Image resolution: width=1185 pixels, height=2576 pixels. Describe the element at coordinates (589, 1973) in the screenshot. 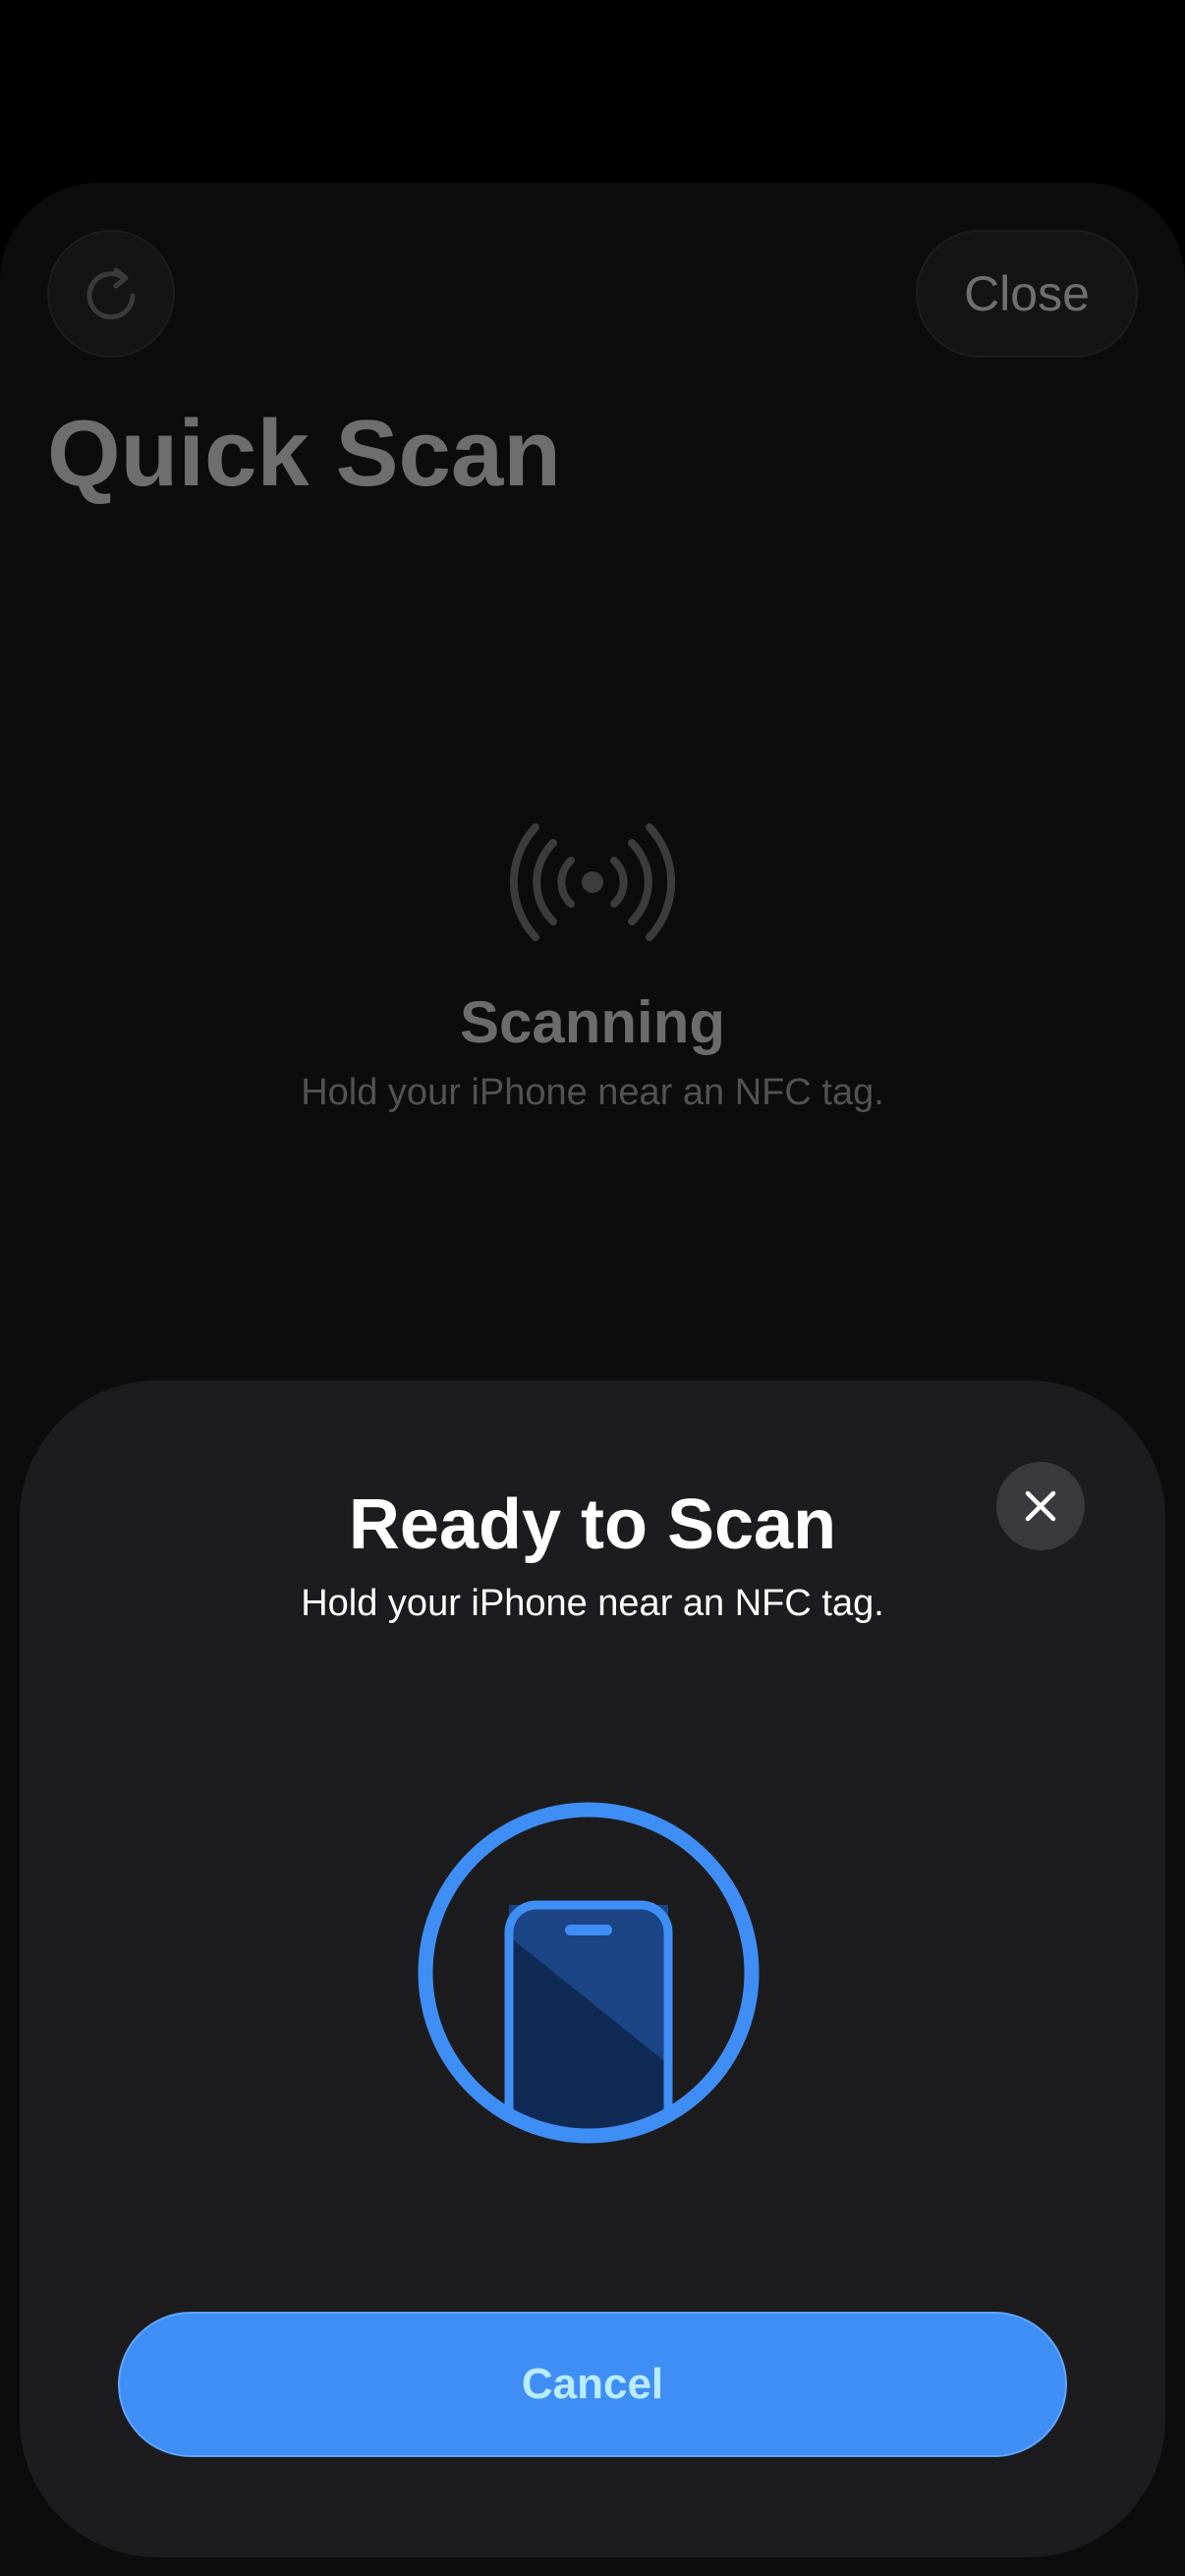

I see `iphone-icon` at that location.